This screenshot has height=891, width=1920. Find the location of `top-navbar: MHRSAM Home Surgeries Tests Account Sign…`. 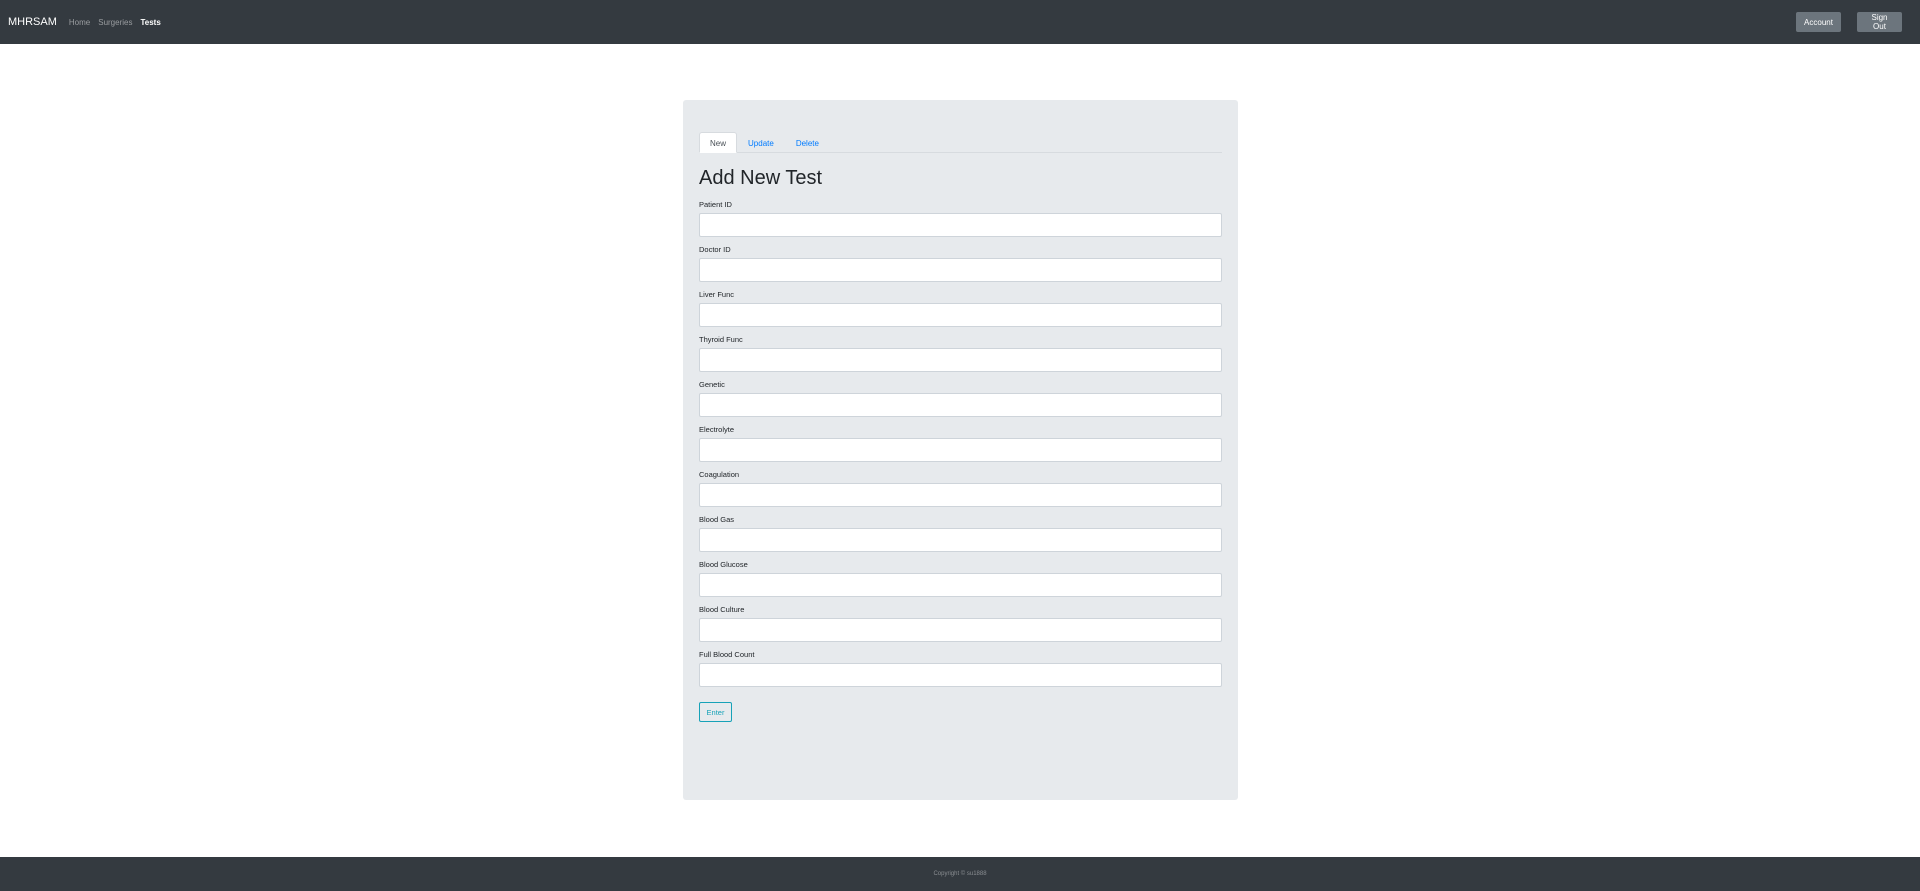

top-navbar: MHRSAM Home Surgeries Tests Account Sign… is located at coordinates (960, 22).